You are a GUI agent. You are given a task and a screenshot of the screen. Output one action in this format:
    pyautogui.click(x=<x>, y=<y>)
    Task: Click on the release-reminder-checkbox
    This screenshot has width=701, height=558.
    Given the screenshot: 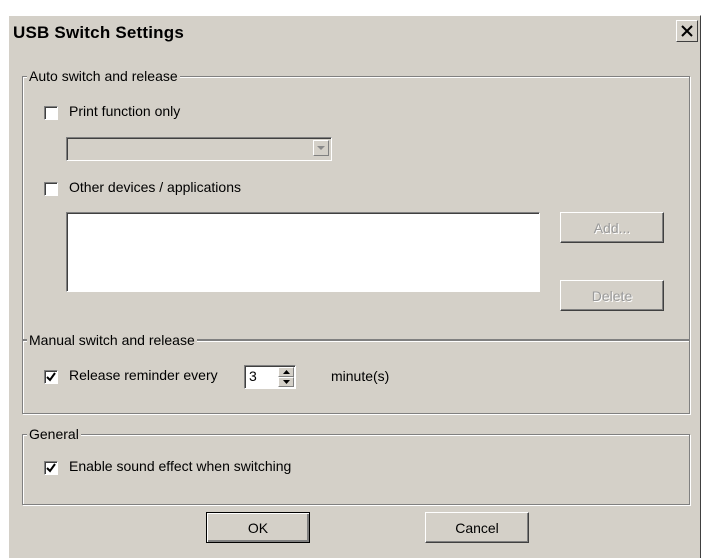 What is the action you would take?
    pyautogui.click(x=51, y=377)
    